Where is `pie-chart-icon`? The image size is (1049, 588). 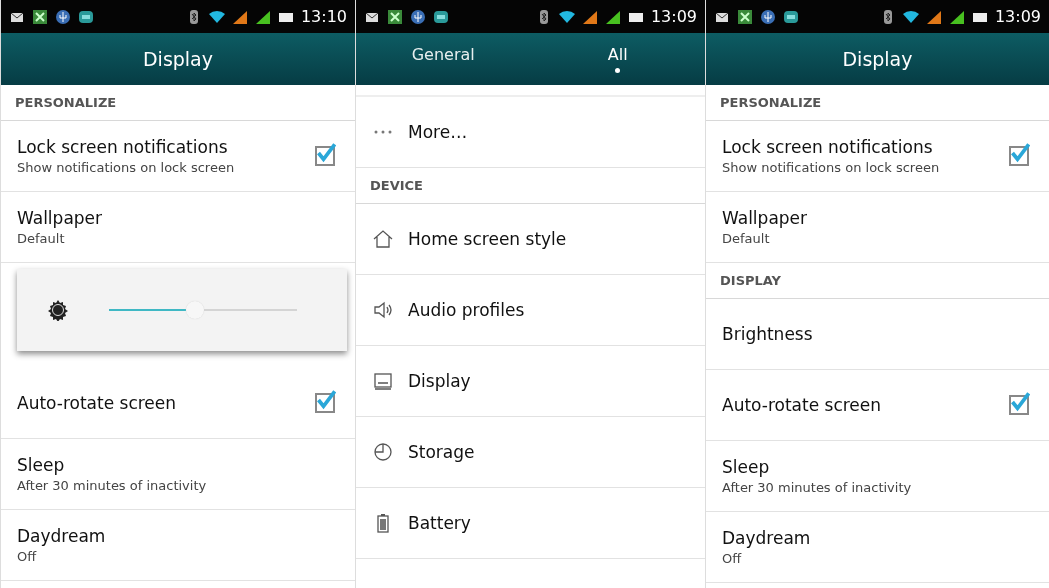 pie-chart-icon is located at coordinates (383, 452).